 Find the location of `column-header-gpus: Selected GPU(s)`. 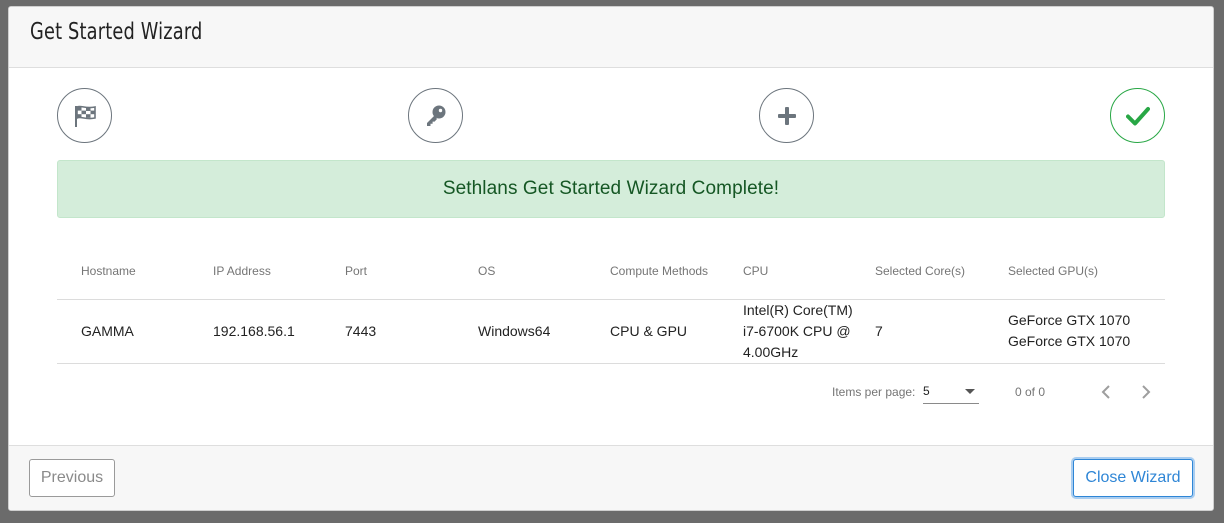

column-header-gpus: Selected GPU(s) is located at coordinates (1086, 271).